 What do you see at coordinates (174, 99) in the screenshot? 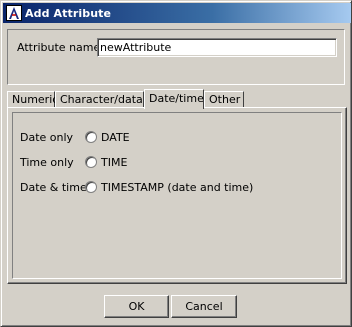
I see `tab-date-time: Date/time` at bounding box center [174, 99].